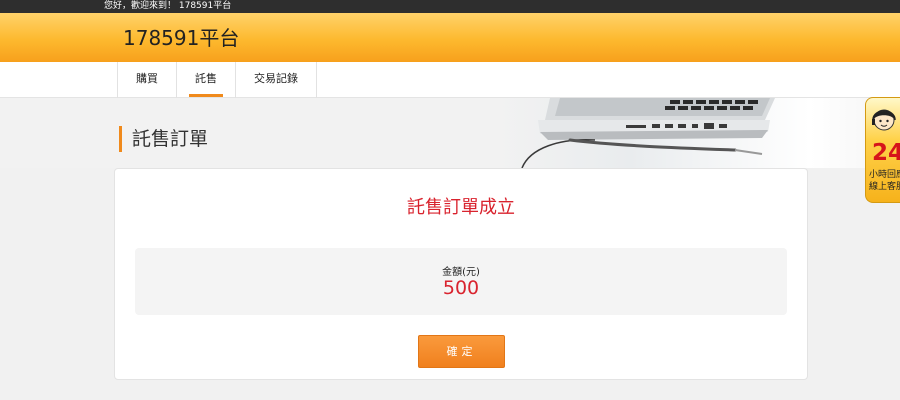 Image resolution: width=900 pixels, height=400 pixels. What do you see at coordinates (648, 133) in the screenshot?
I see `laptop-illustration` at bounding box center [648, 133].